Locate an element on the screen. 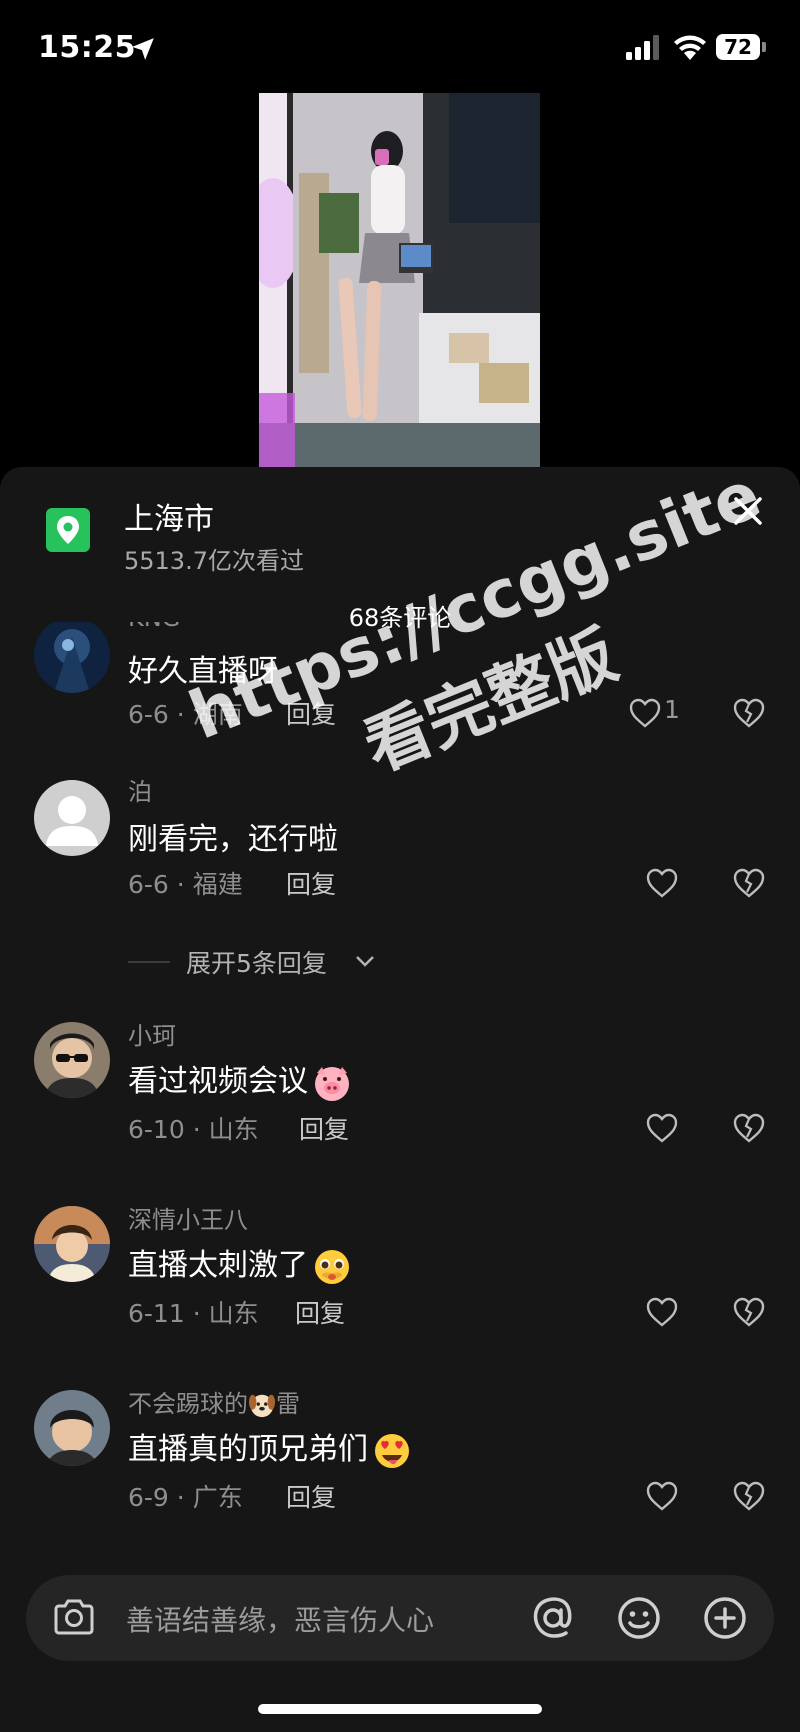  comment-username-suffix: 雷 is located at coordinates (288, 1404).